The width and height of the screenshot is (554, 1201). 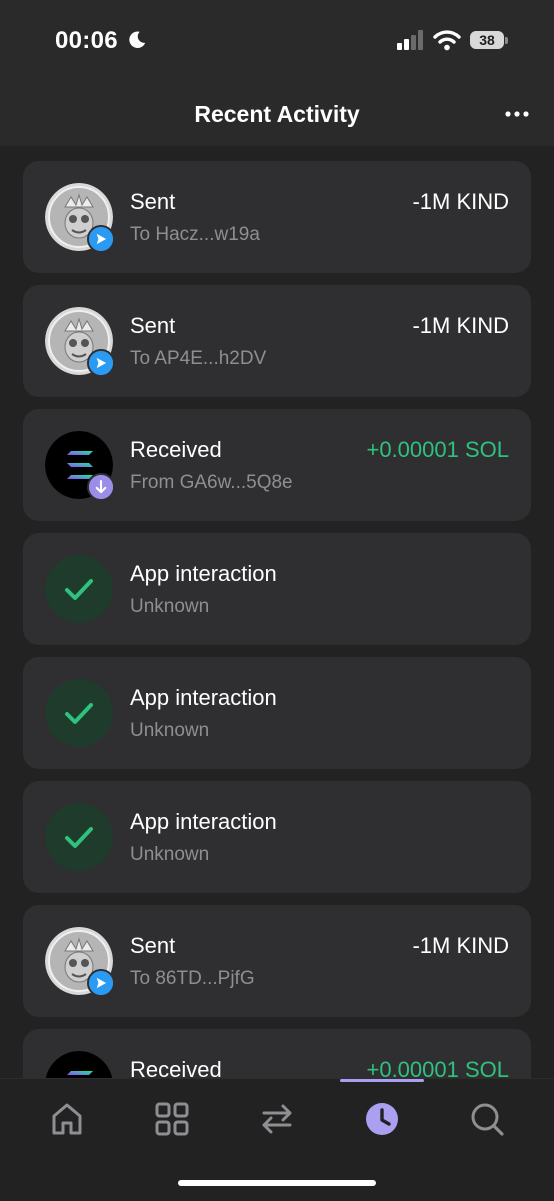 What do you see at coordinates (382, 1080) in the screenshot?
I see `active-tab-indicator` at bounding box center [382, 1080].